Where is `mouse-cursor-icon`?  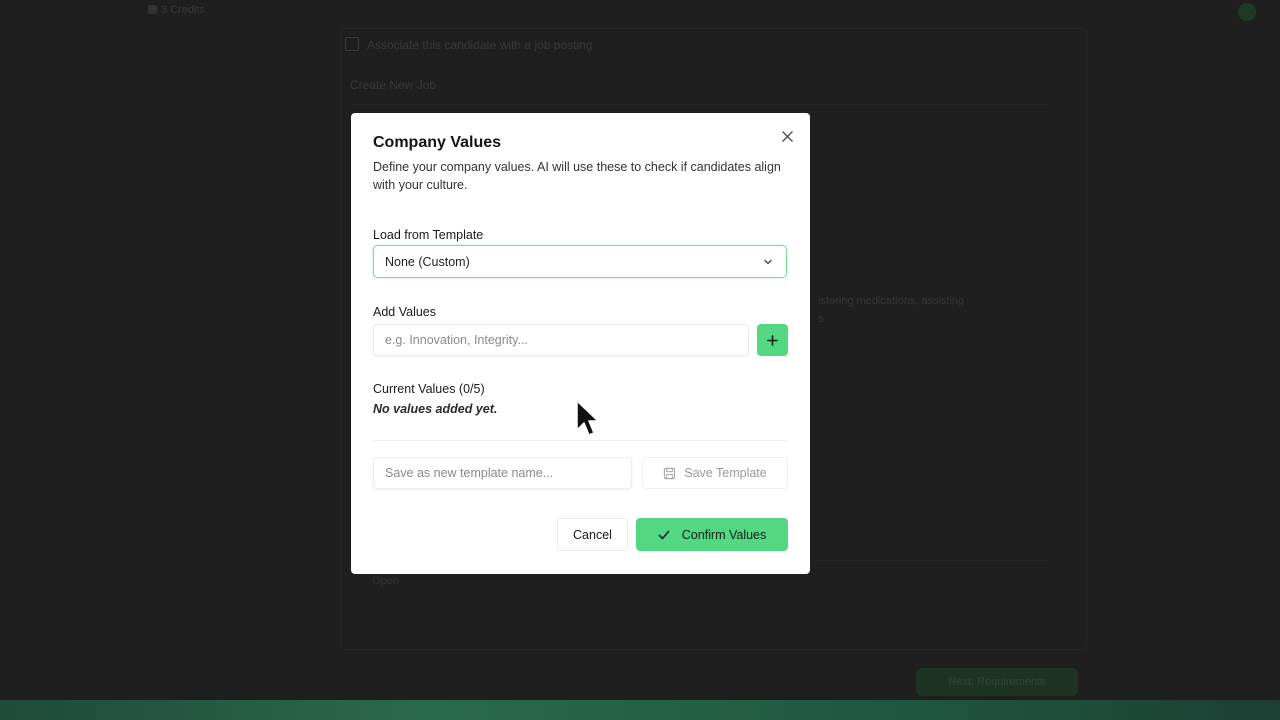
mouse-cursor-icon is located at coordinates (587, 418).